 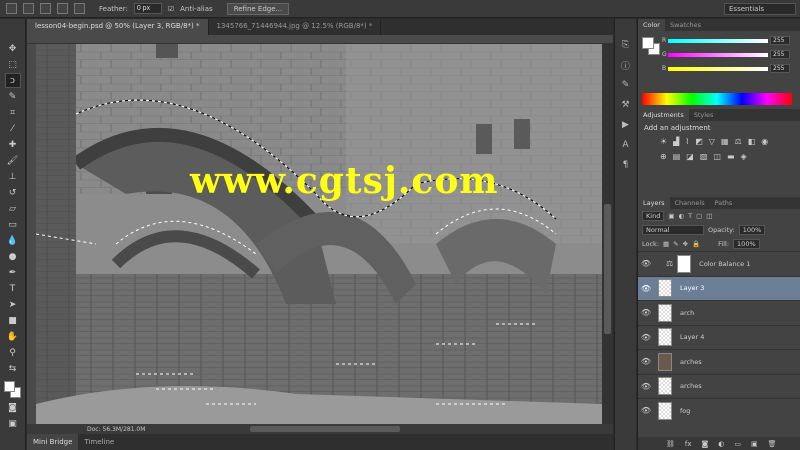 I want to click on dodge-tool-icon: ●, so click(x=13, y=256).